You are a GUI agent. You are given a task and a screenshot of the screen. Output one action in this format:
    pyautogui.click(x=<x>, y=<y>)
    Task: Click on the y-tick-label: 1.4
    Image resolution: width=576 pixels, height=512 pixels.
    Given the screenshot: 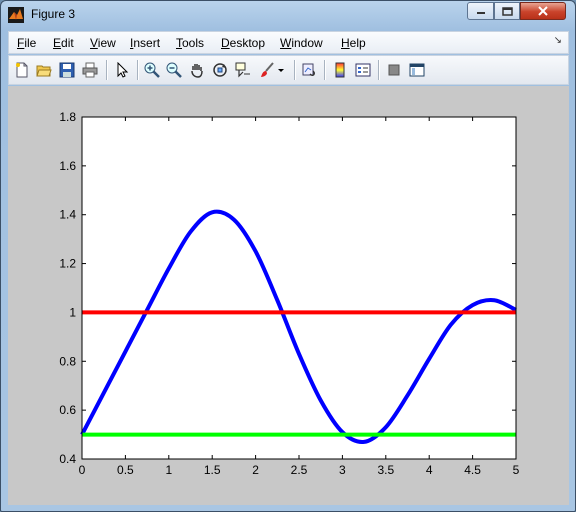 What is the action you would take?
    pyautogui.click(x=67, y=215)
    